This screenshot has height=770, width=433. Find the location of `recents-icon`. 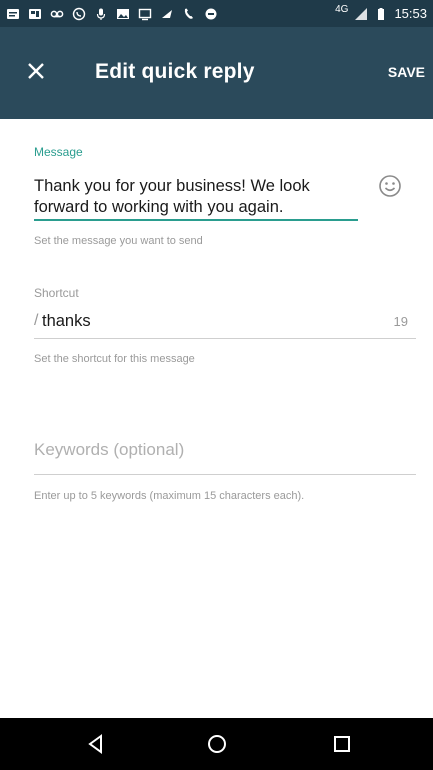

recents-icon is located at coordinates (342, 744).